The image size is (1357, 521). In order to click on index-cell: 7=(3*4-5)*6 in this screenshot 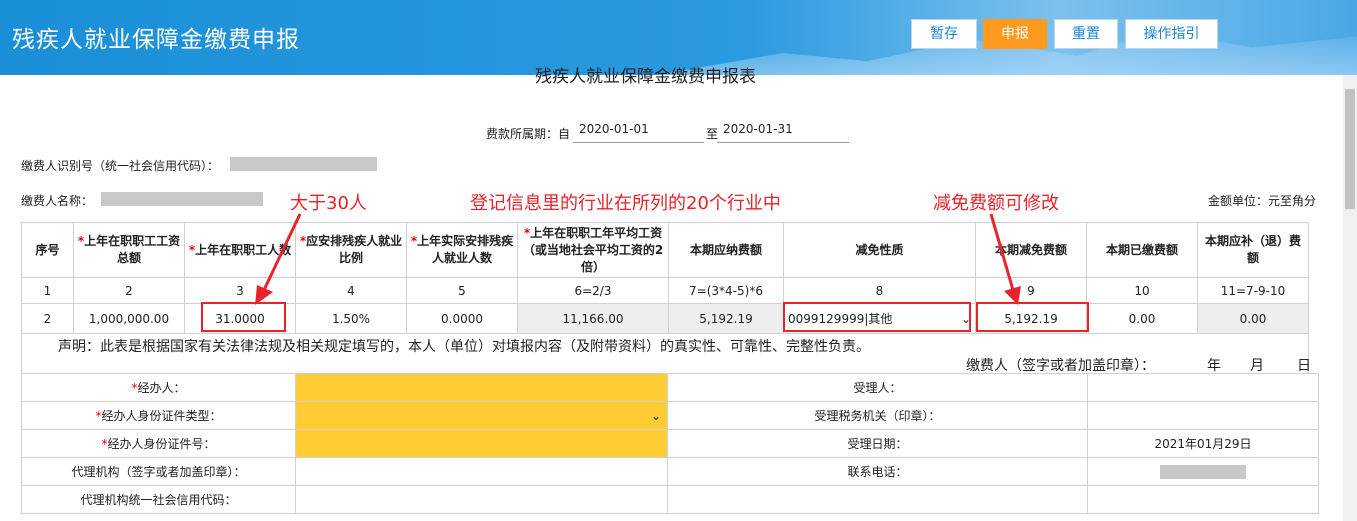, I will do `click(726, 290)`.